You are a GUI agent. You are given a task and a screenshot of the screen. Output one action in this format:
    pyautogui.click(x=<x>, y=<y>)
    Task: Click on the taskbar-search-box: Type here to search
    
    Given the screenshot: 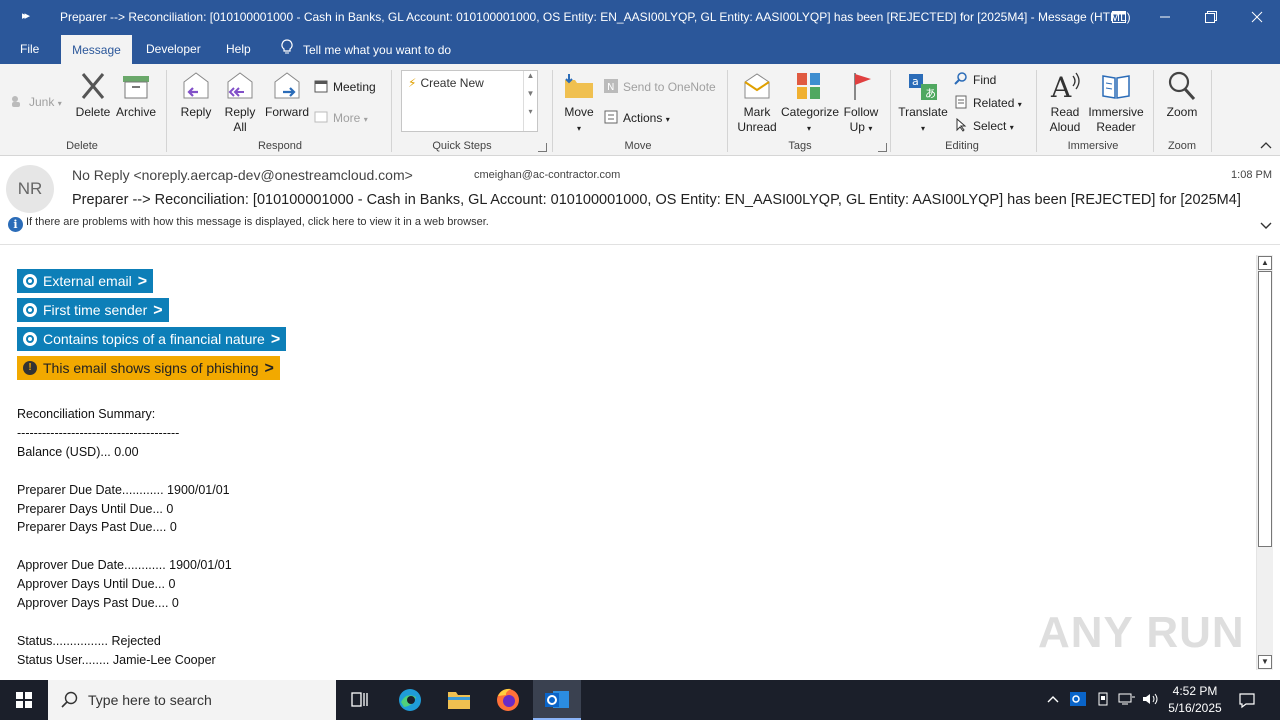 What is the action you would take?
    pyautogui.click(x=192, y=700)
    